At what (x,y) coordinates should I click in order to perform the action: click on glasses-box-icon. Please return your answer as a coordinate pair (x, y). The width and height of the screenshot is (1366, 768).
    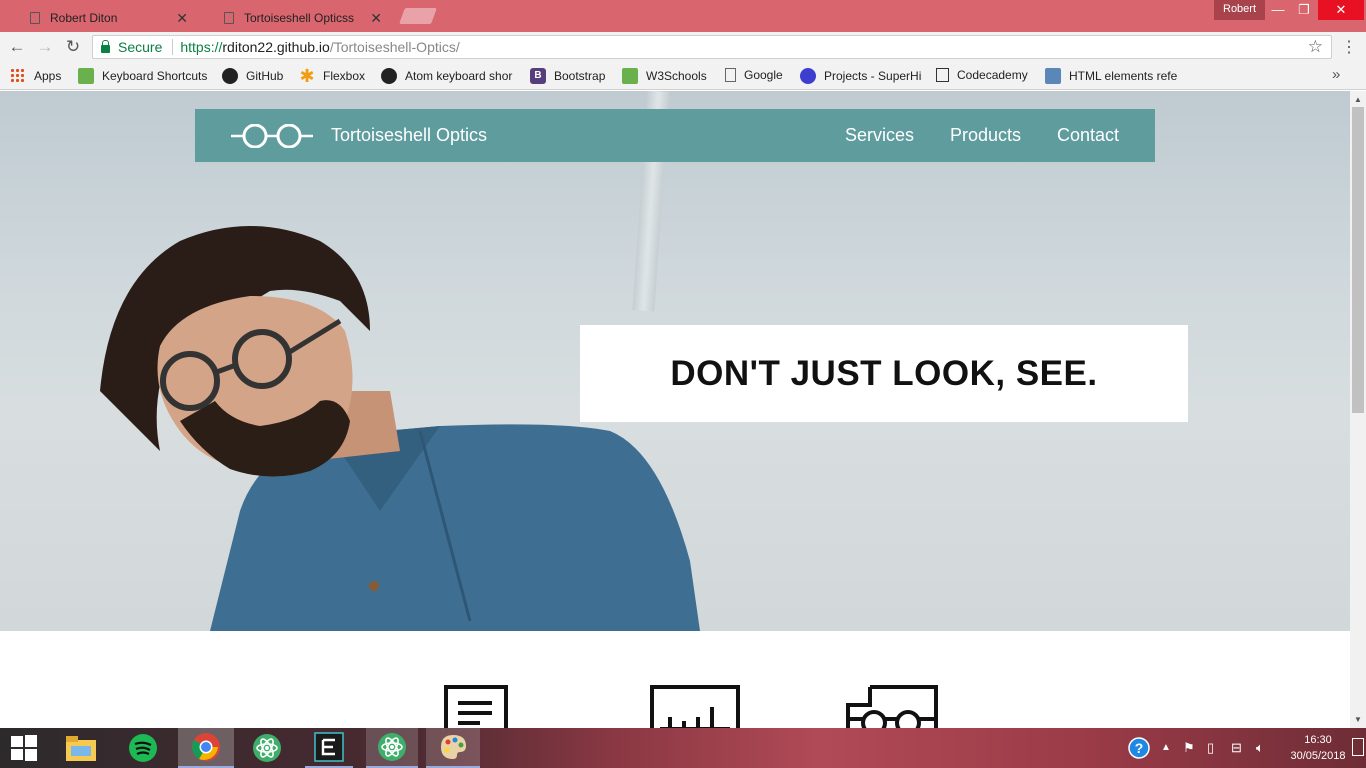
    Looking at the image, I should click on (892, 706).